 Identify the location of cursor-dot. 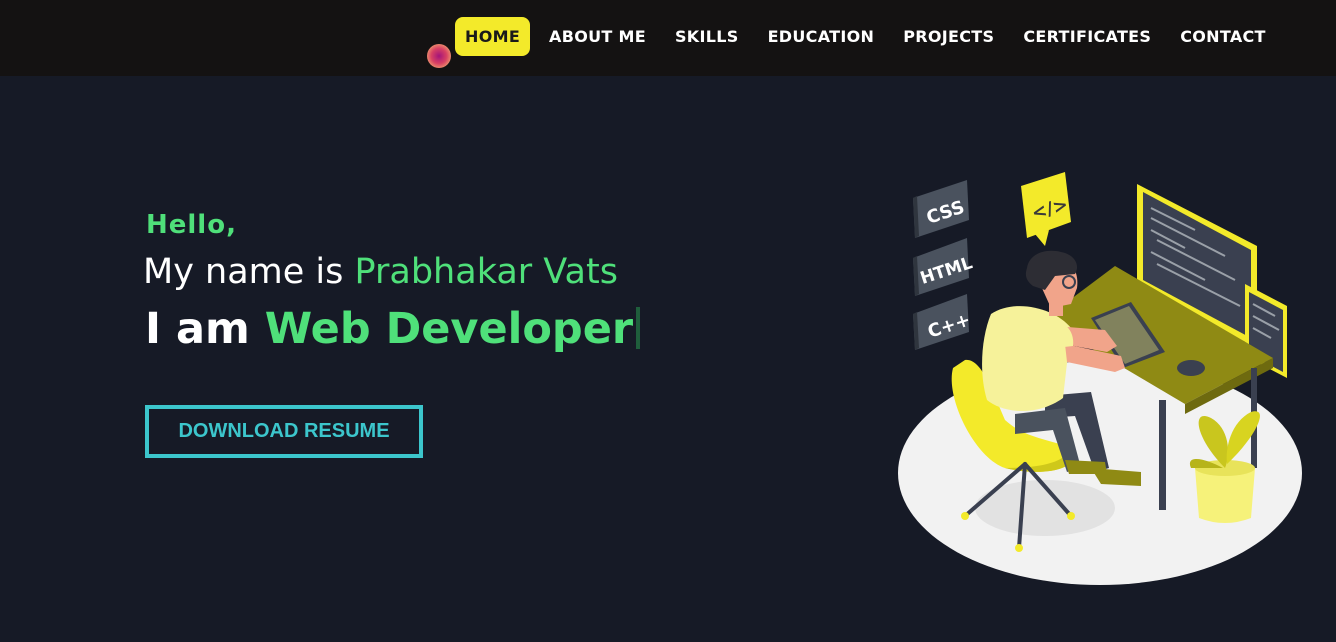
(439, 56).